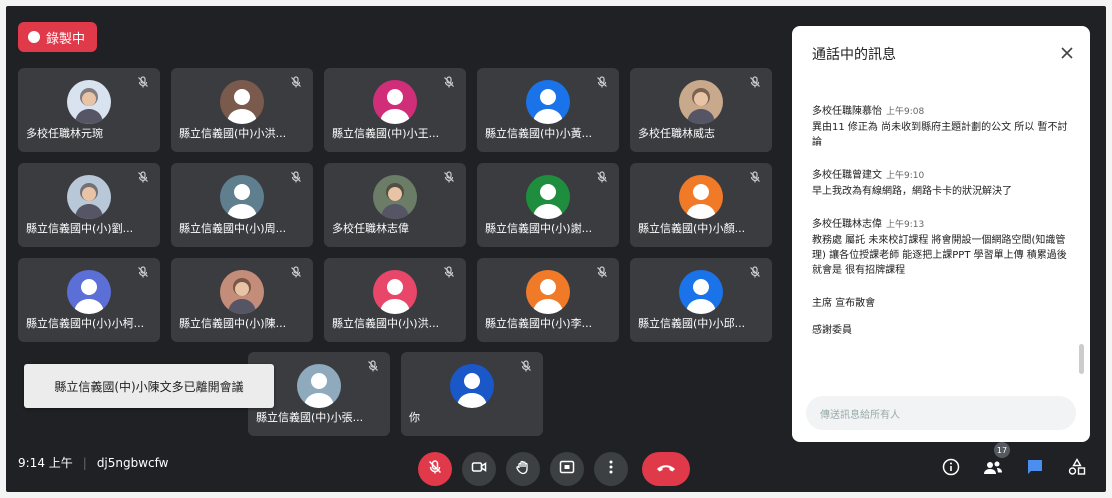 The image size is (1112, 498). Describe the element at coordinates (34, 37) in the screenshot. I see `record-dot-icon` at that location.